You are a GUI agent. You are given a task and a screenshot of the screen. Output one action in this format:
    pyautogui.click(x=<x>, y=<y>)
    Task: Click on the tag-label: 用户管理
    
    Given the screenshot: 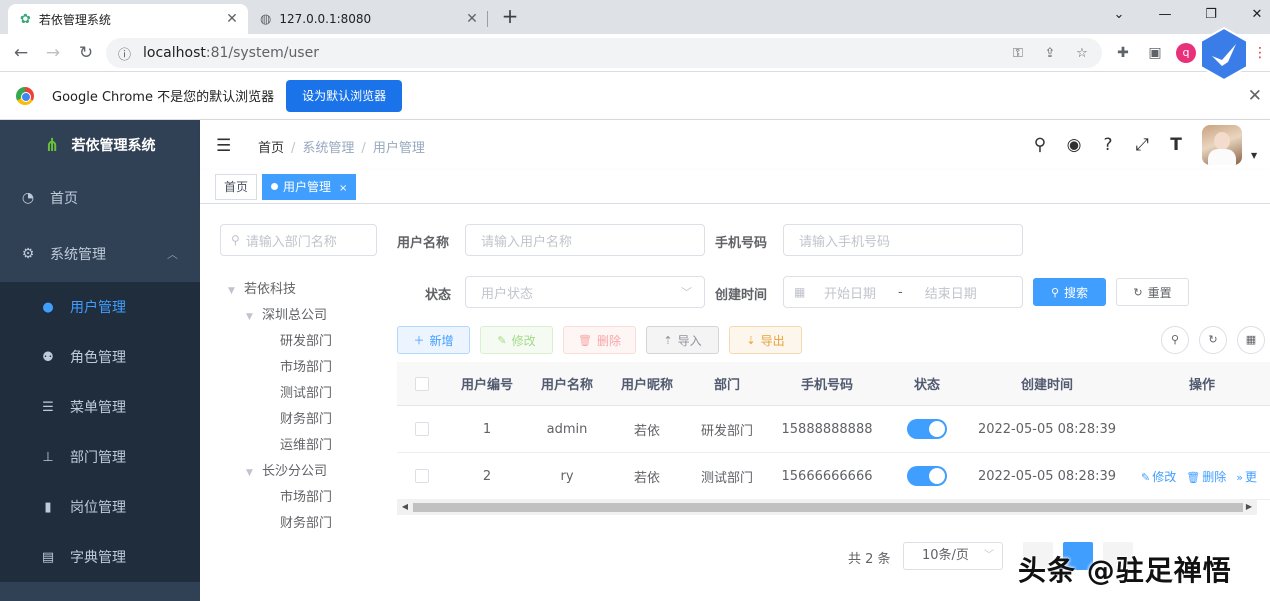 What is the action you would take?
    pyautogui.click(x=307, y=187)
    